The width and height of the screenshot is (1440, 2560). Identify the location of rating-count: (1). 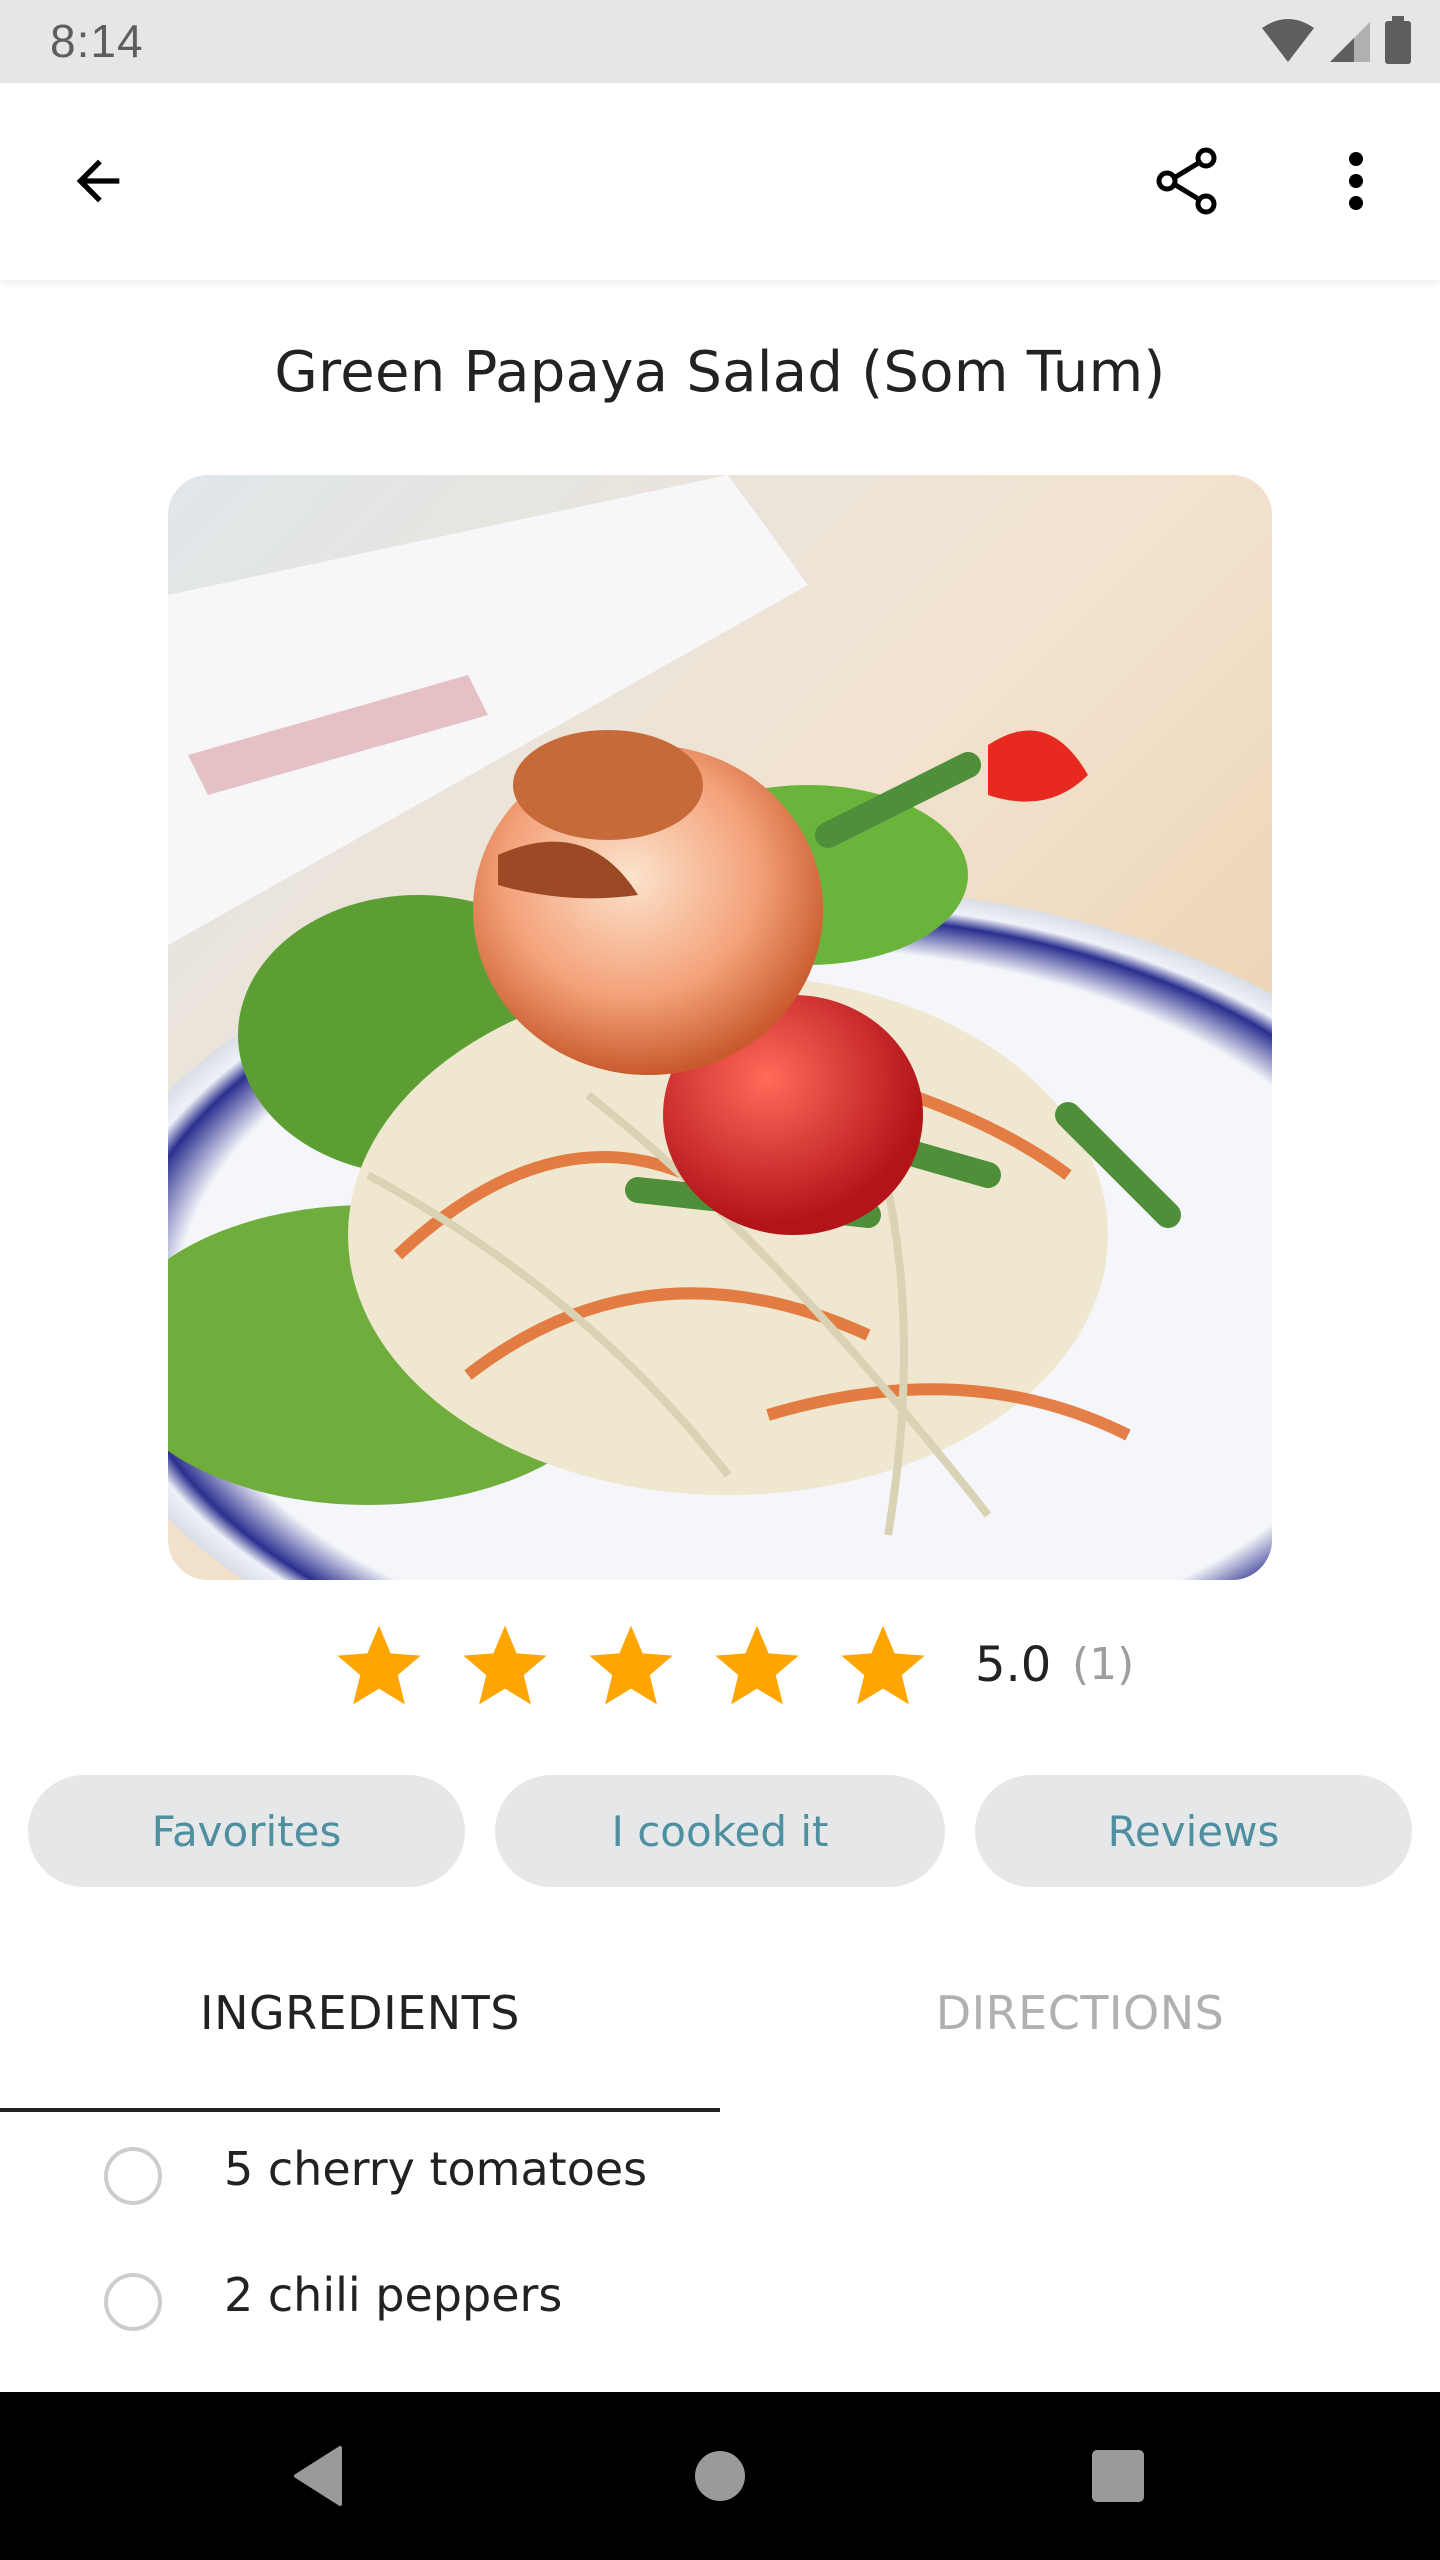
(1103, 1664).